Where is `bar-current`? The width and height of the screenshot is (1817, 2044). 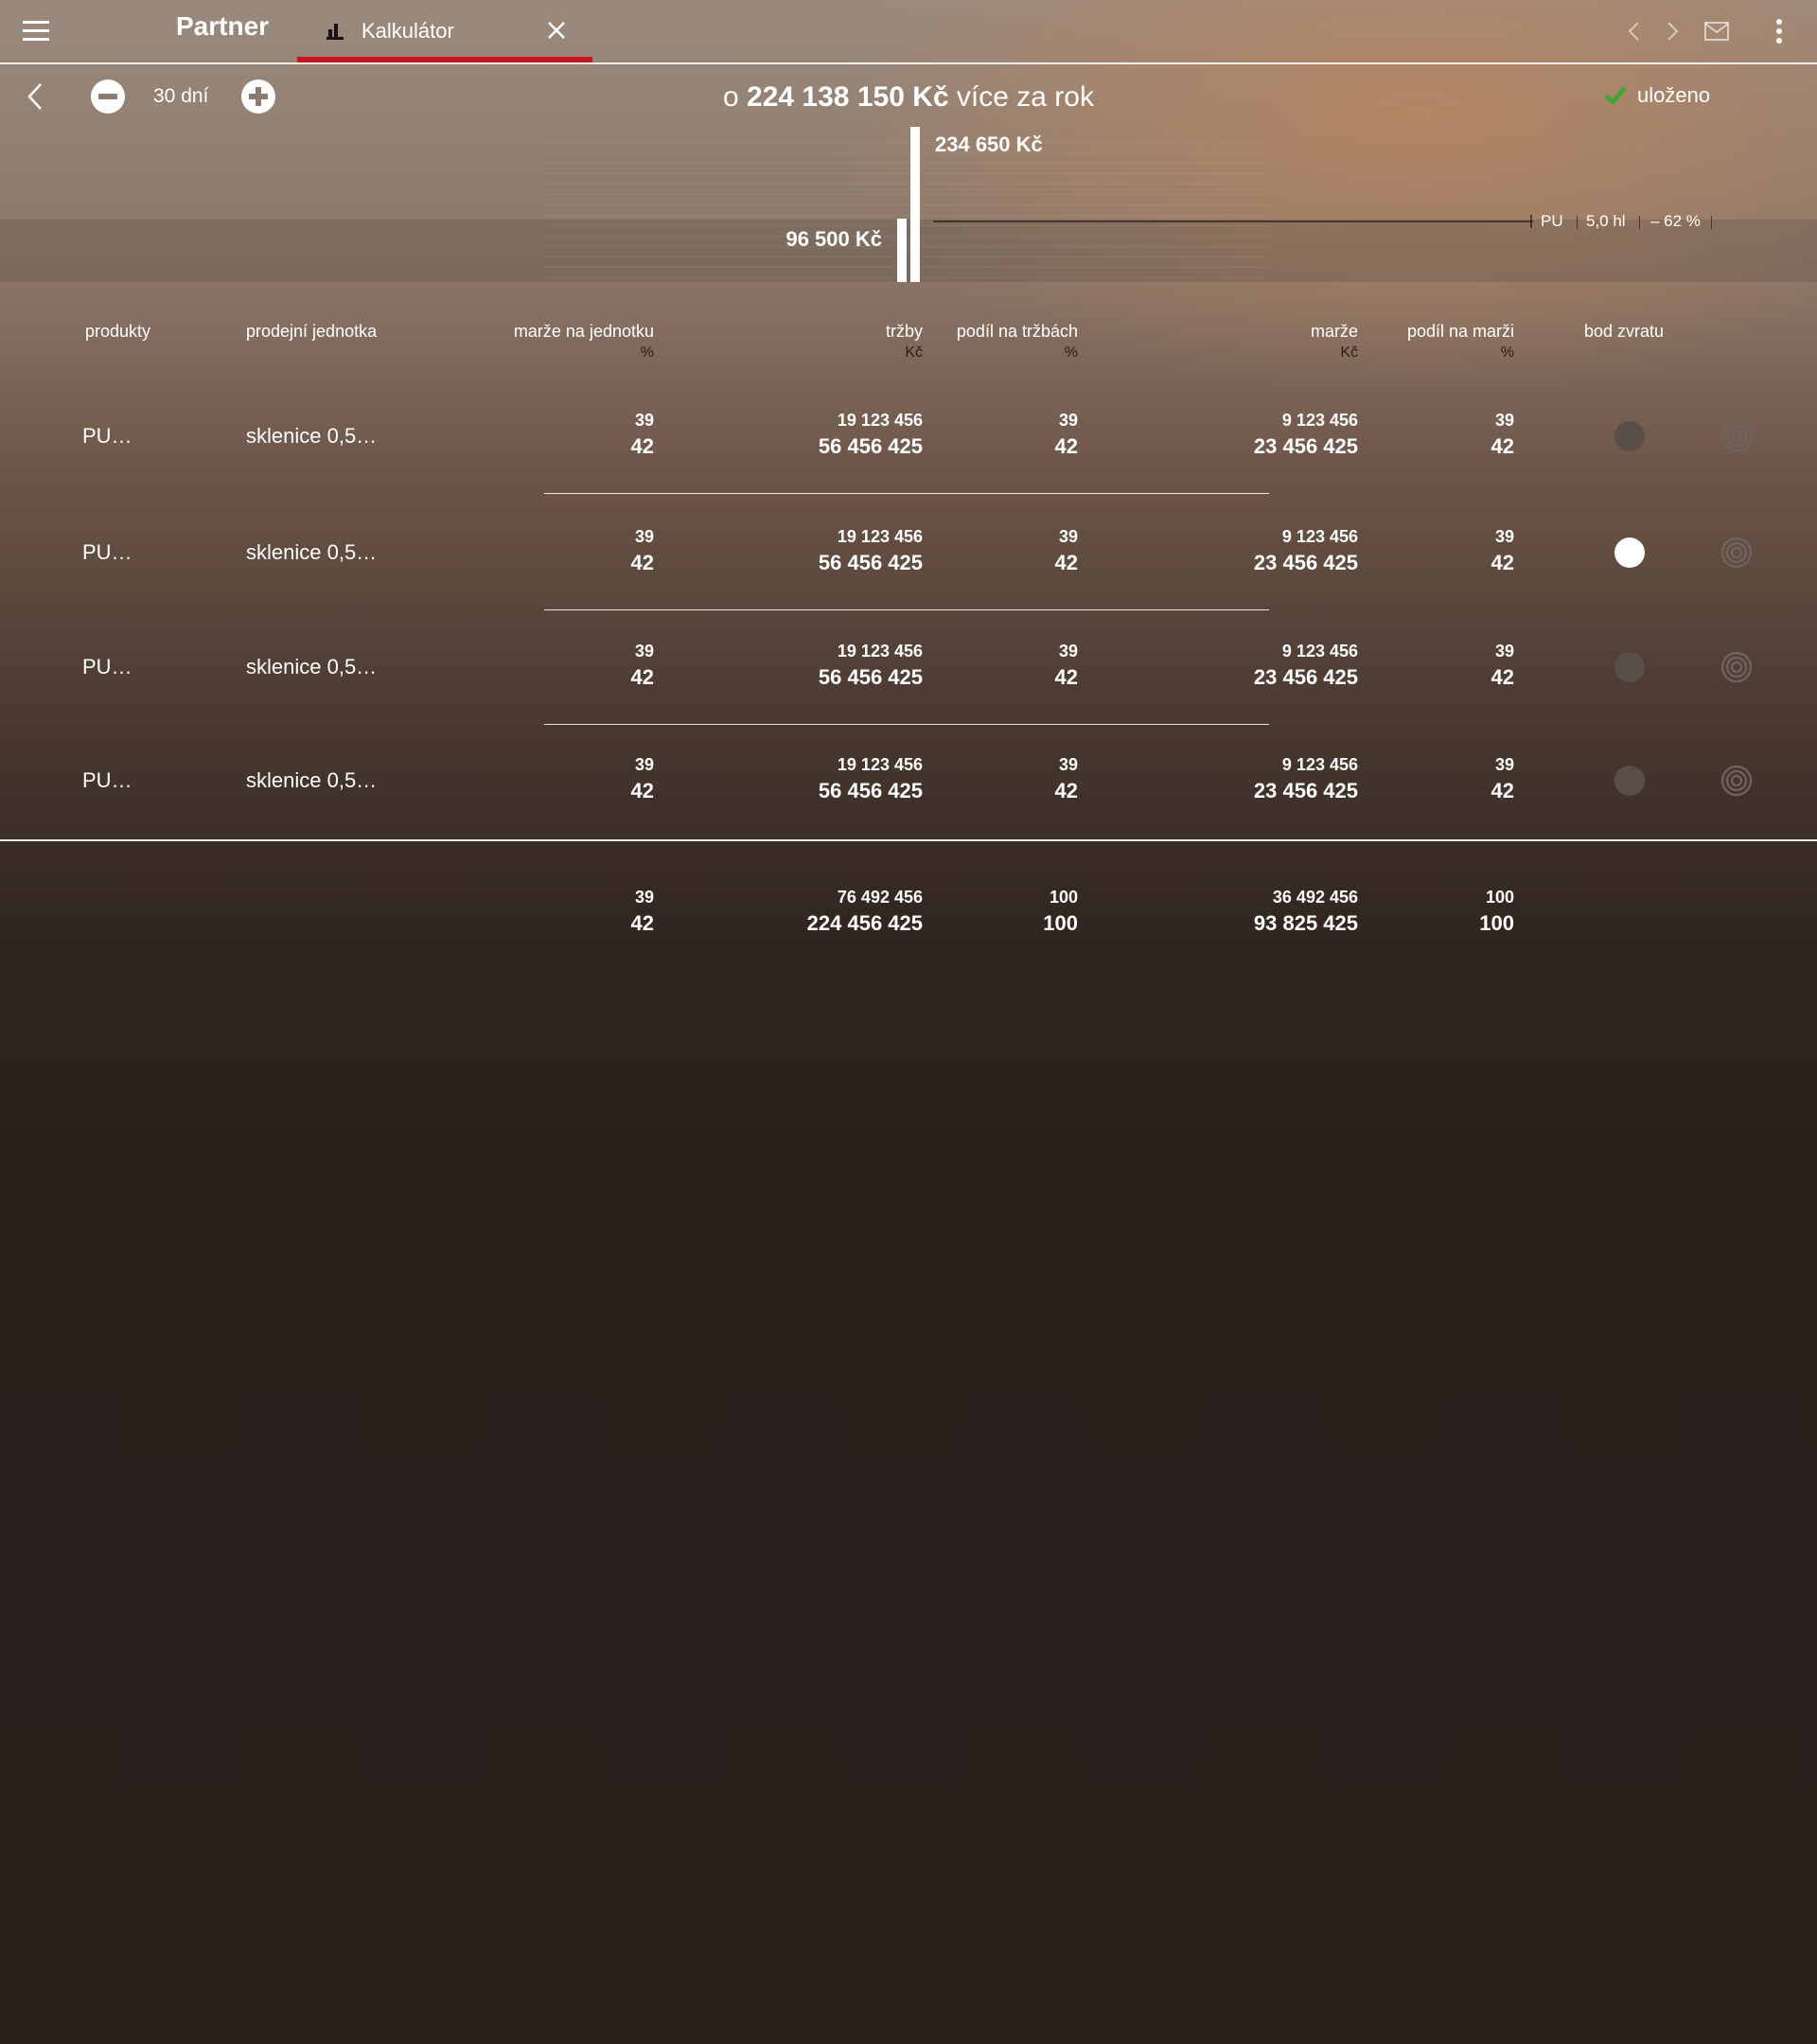 bar-current is located at coordinates (902, 250).